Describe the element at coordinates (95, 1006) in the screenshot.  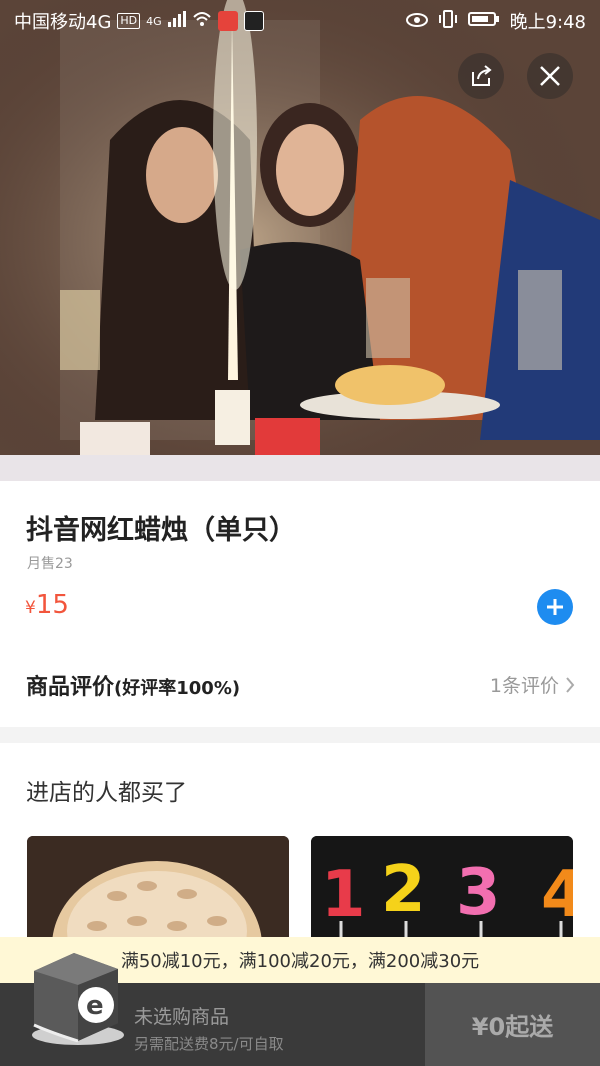
I see `svg-text: e` at that location.